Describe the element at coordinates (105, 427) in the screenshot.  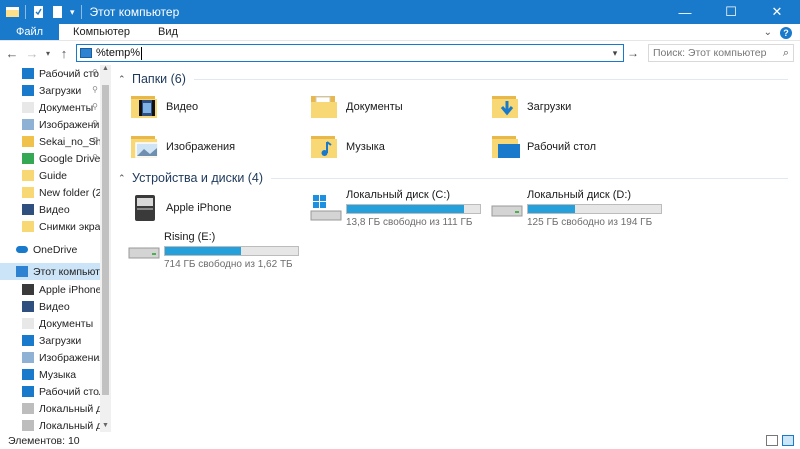
I see `scroll-down-icon: ▼` at that location.